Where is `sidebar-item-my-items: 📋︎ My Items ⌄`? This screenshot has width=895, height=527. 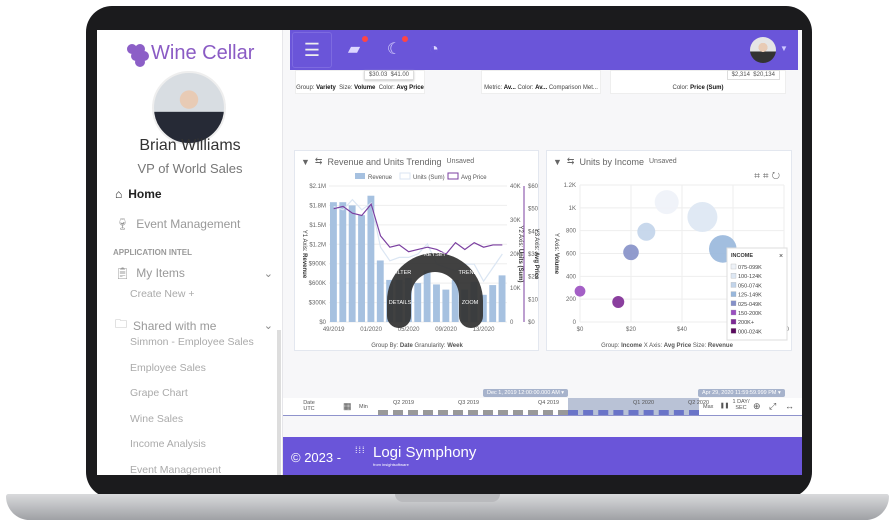
sidebar-item-my-items: 📋︎ My Items ⌄ is located at coordinates (194, 273).